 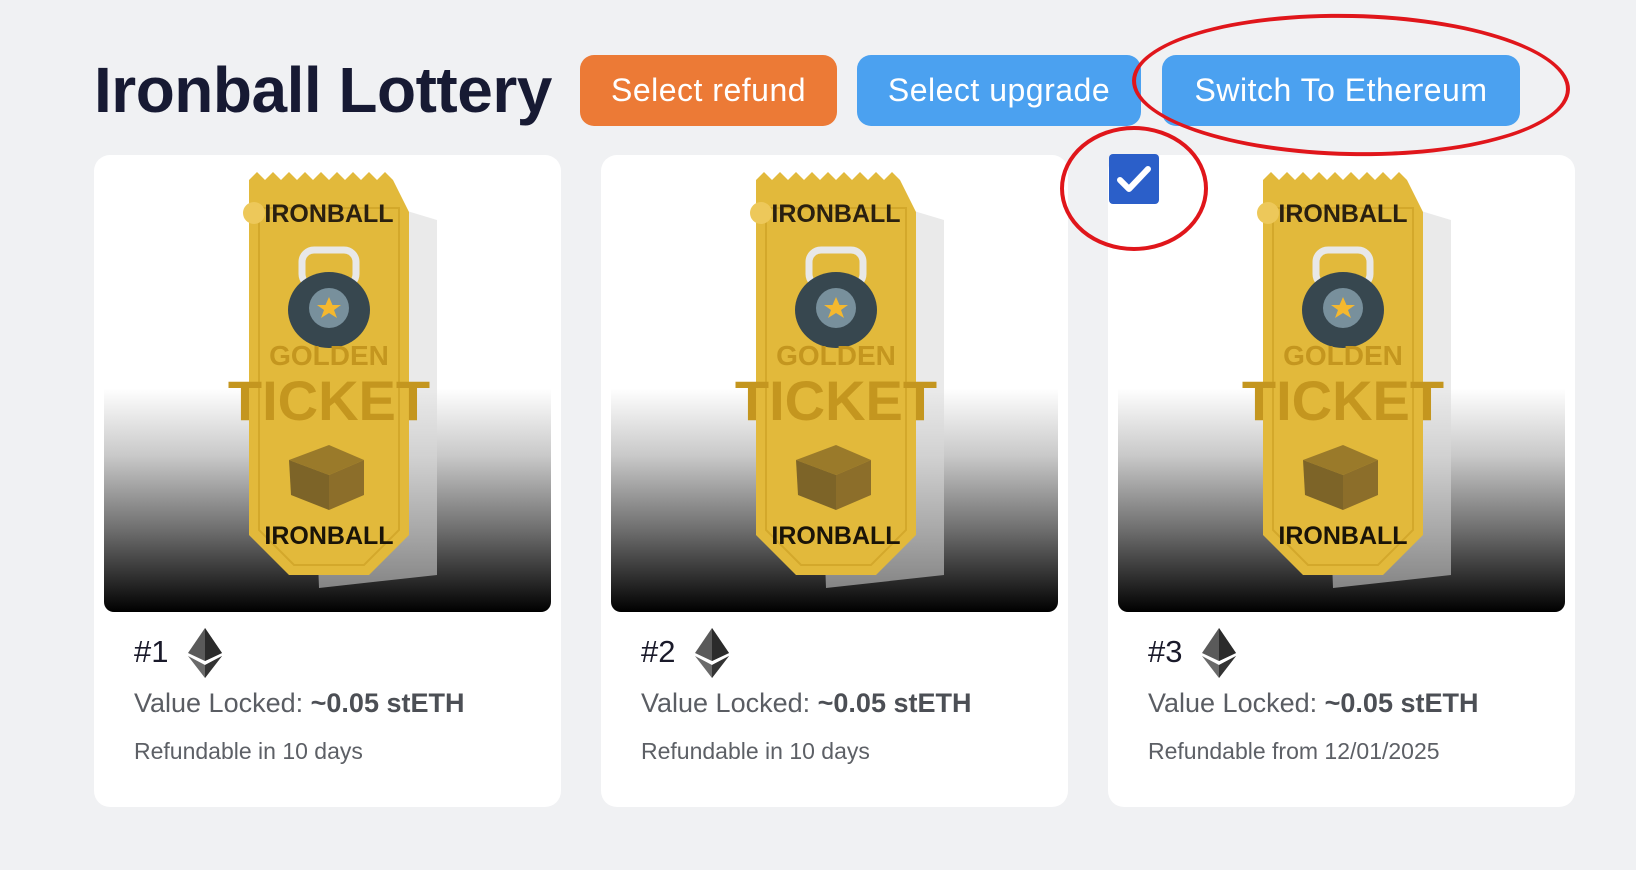 I want to click on ticket-number: #3, so click(x=1165, y=651).